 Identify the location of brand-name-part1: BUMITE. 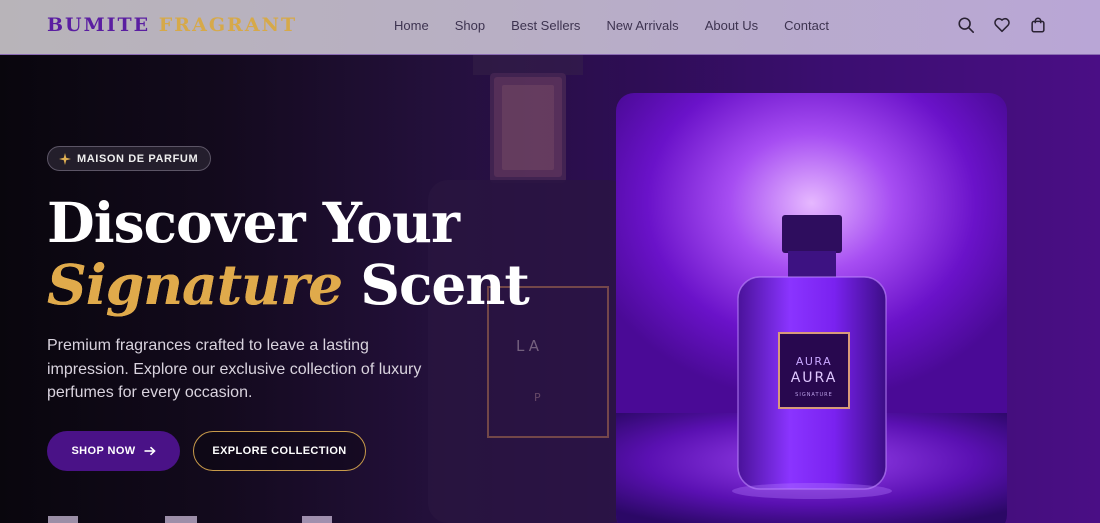
(99, 25).